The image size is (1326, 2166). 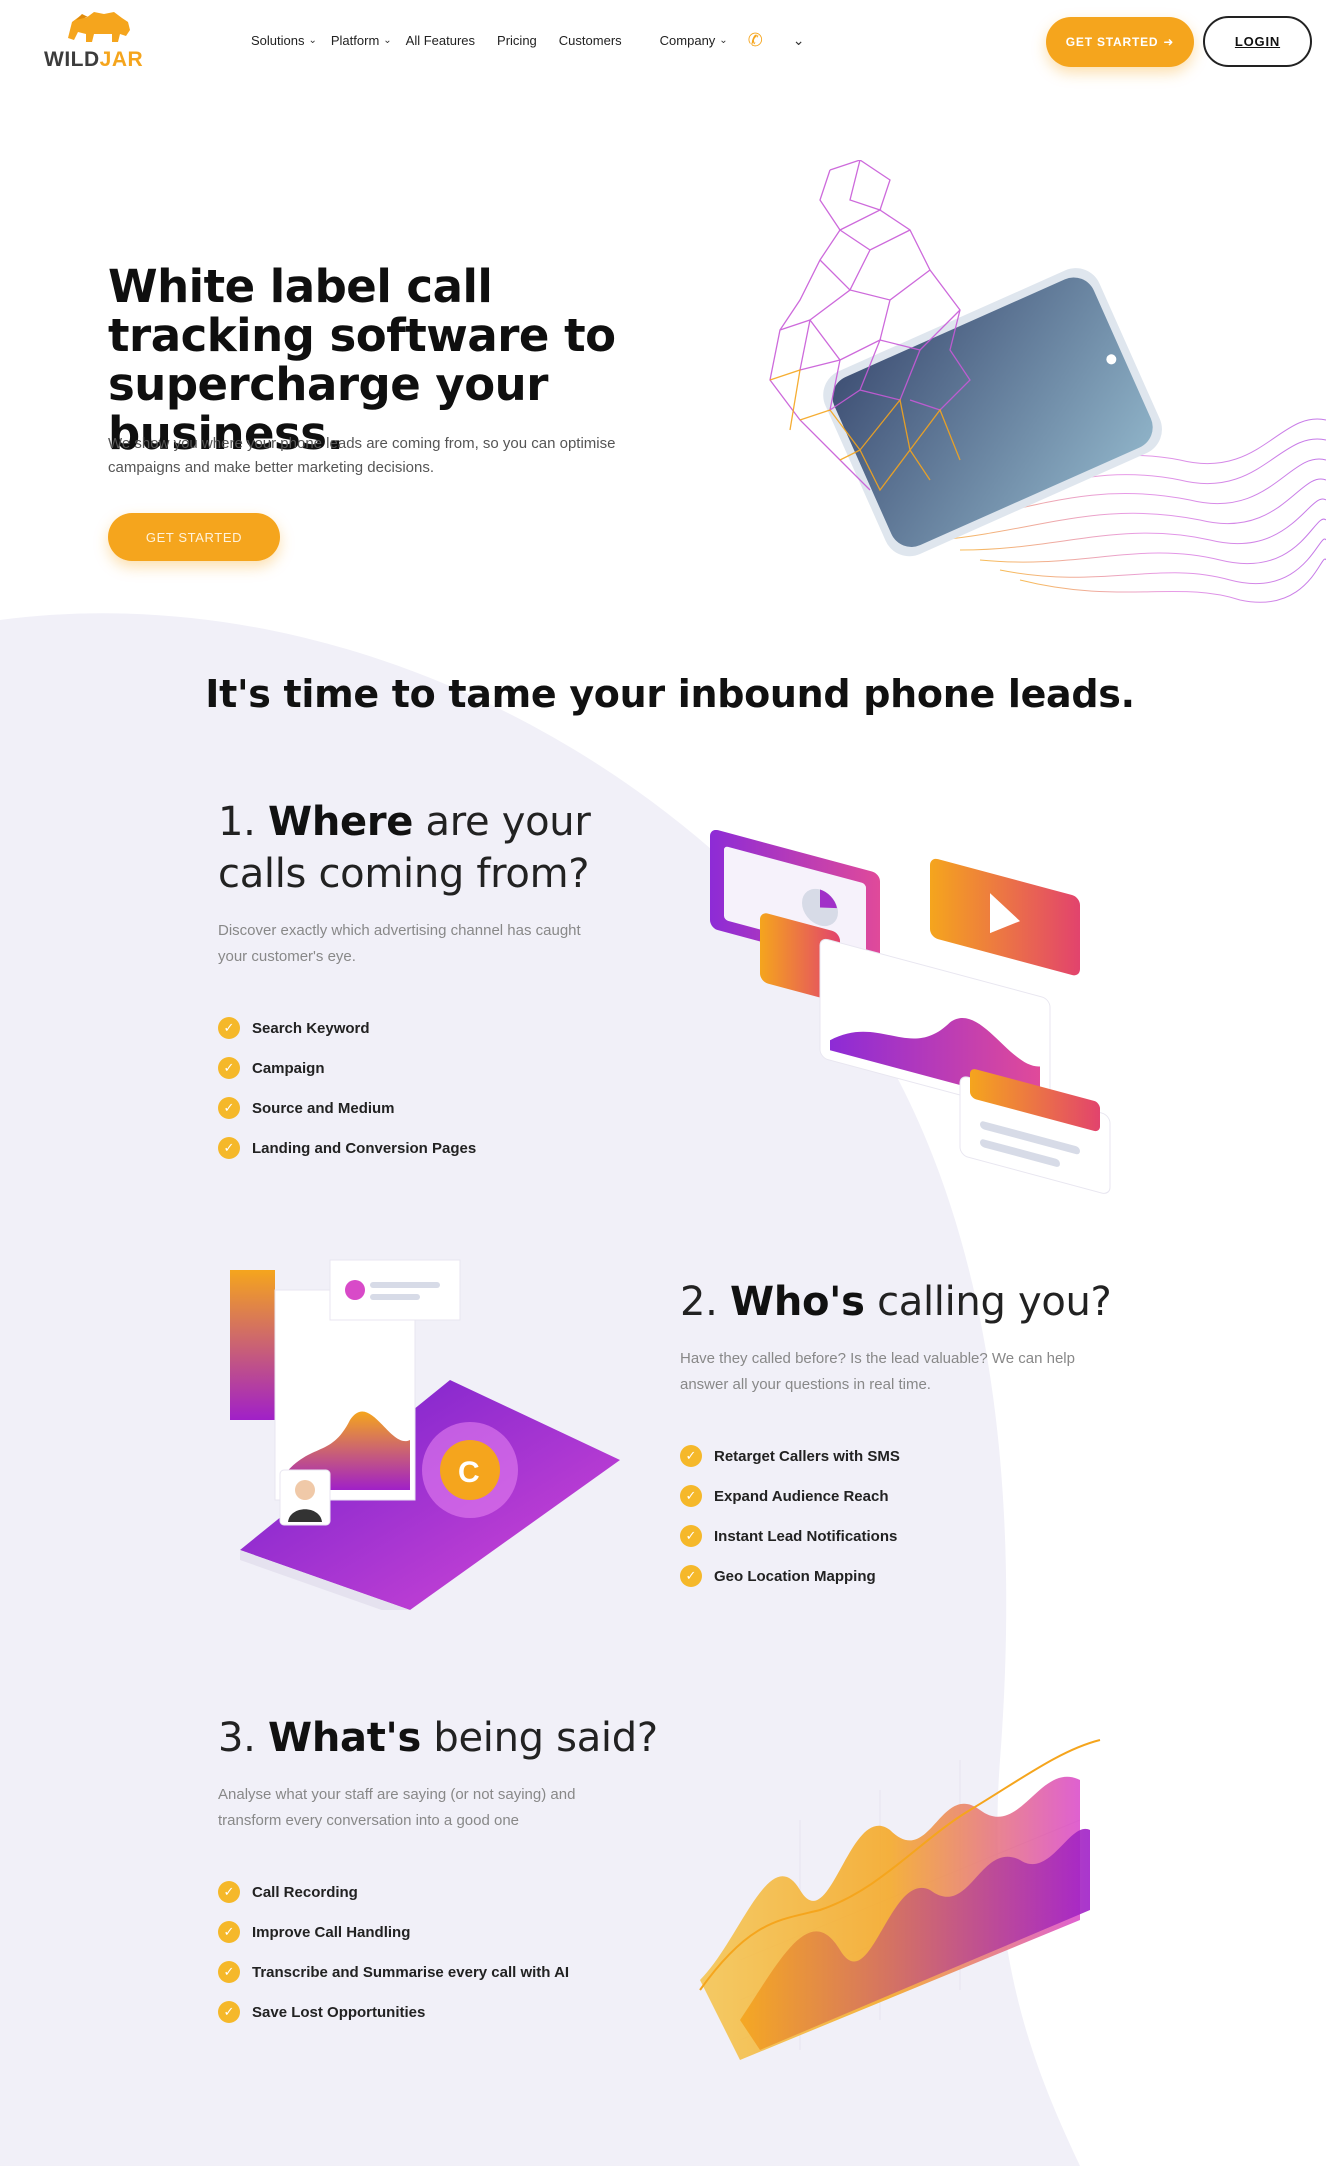 I want to click on waveform-chart-illustration, so click(x=900, y=1899).